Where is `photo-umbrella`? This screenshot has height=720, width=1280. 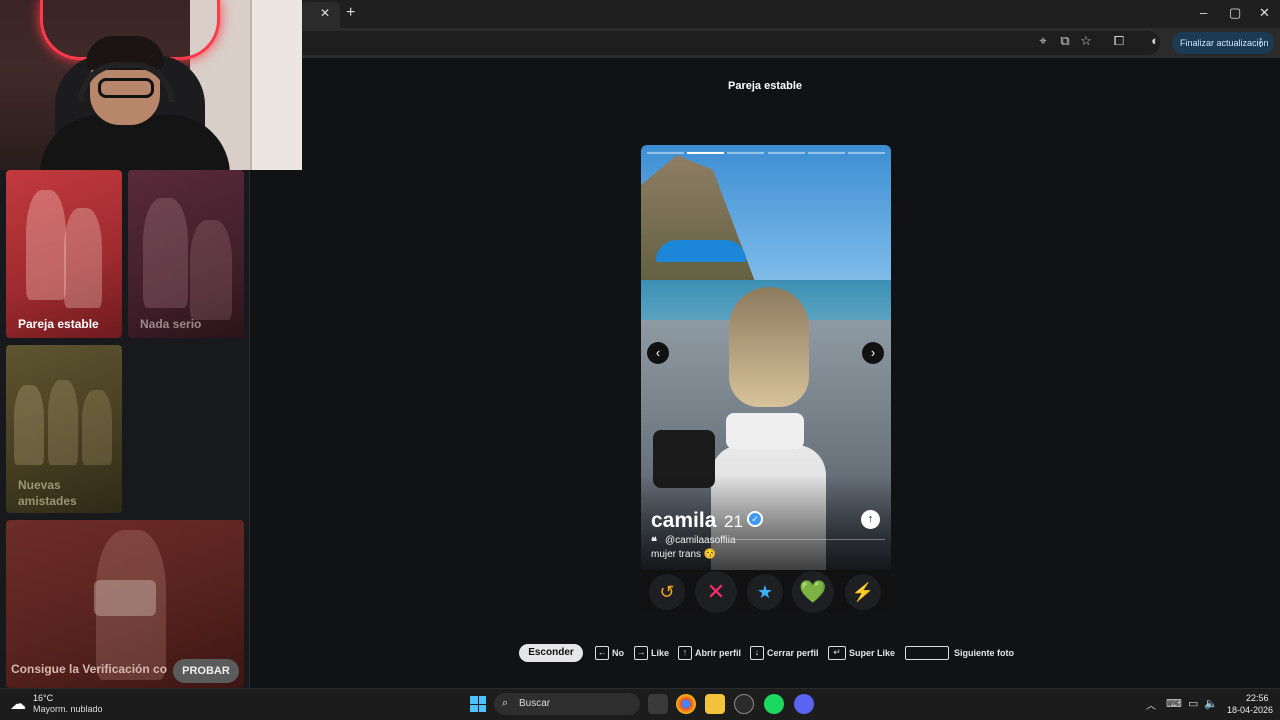 photo-umbrella is located at coordinates (701, 251).